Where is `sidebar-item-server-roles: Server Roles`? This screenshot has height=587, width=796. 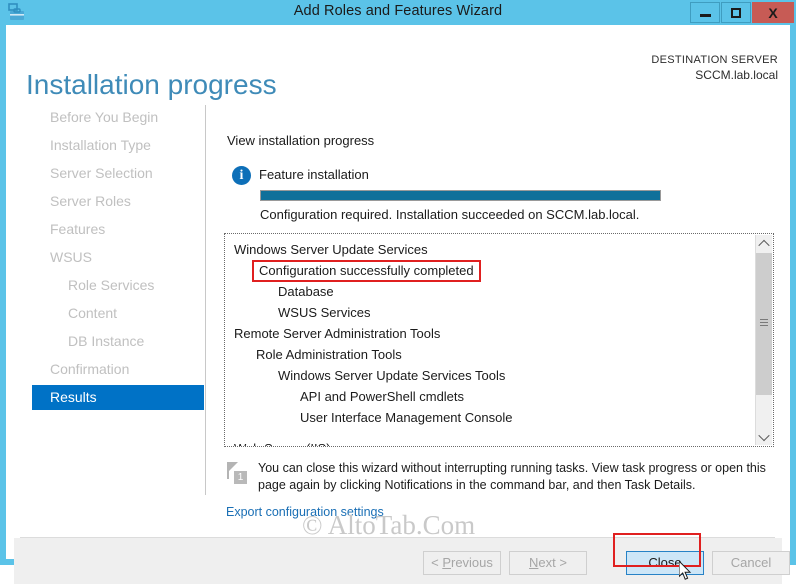
sidebar-item-server-roles: Server Roles is located at coordinates (118, 201).